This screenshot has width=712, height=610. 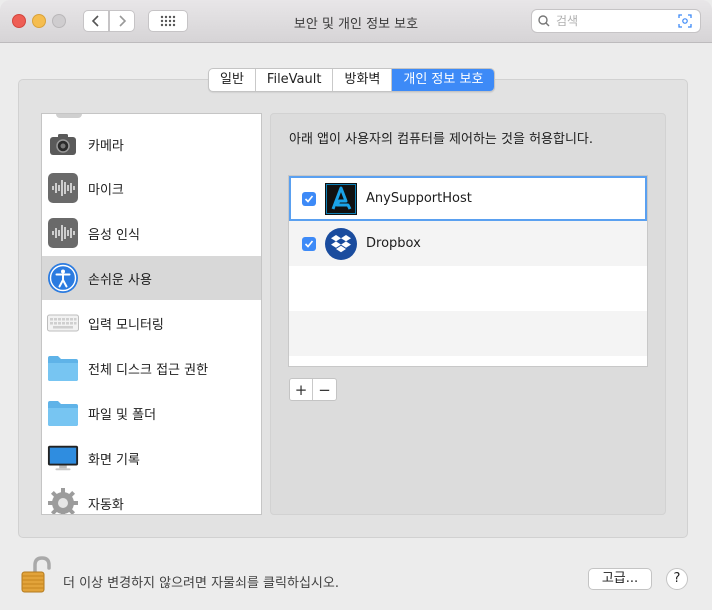 I want to click on tab-bar: 일반 FileVault 방화벽 개인 정보 보호, so click(x=352, y=80).